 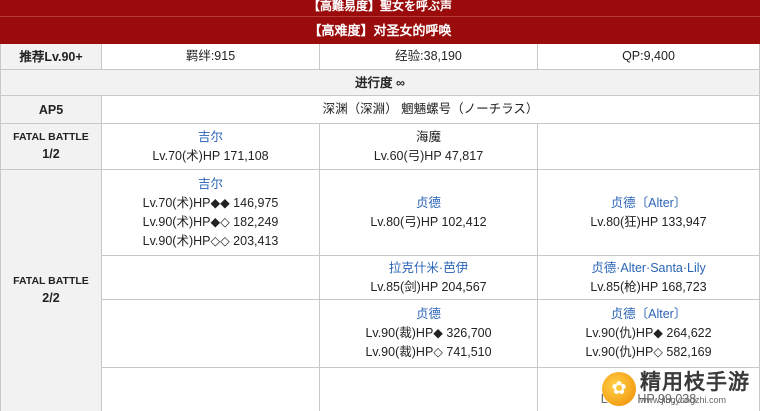 What do you see at coordinates (211, 57) in the screenshot?
I see `bond-value: 羁绊:915` at bounding box center [211, 57].